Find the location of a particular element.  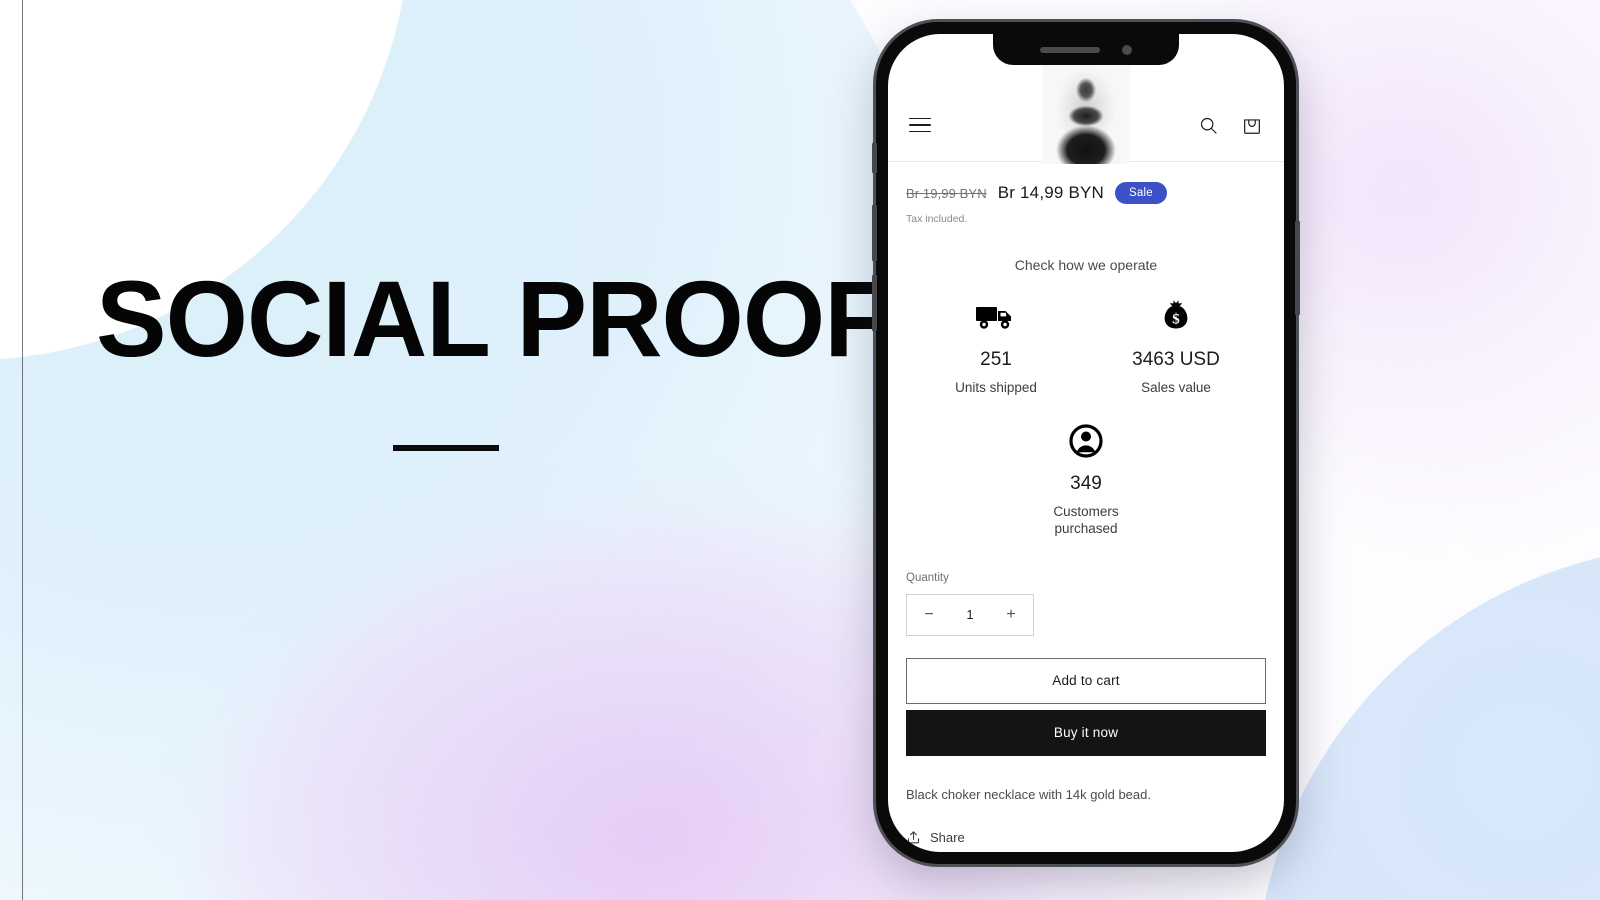

delivery-truck-icon is located at coordinates (996, 317).